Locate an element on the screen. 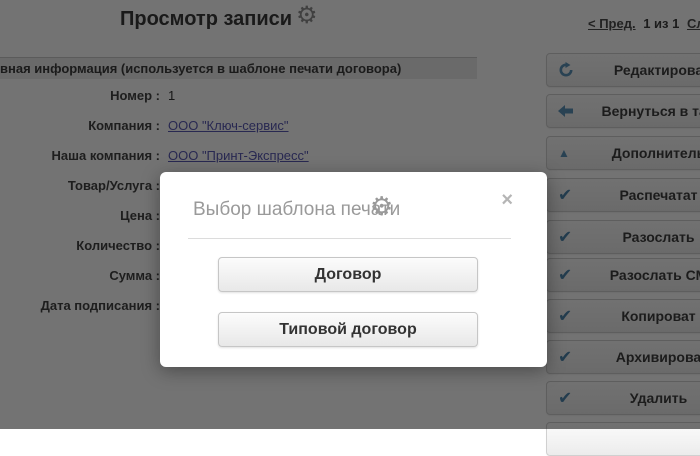 This screenshot has width=700, height=456. dialog-gear-icon: ⚙ is located at coordinates (381, 206).